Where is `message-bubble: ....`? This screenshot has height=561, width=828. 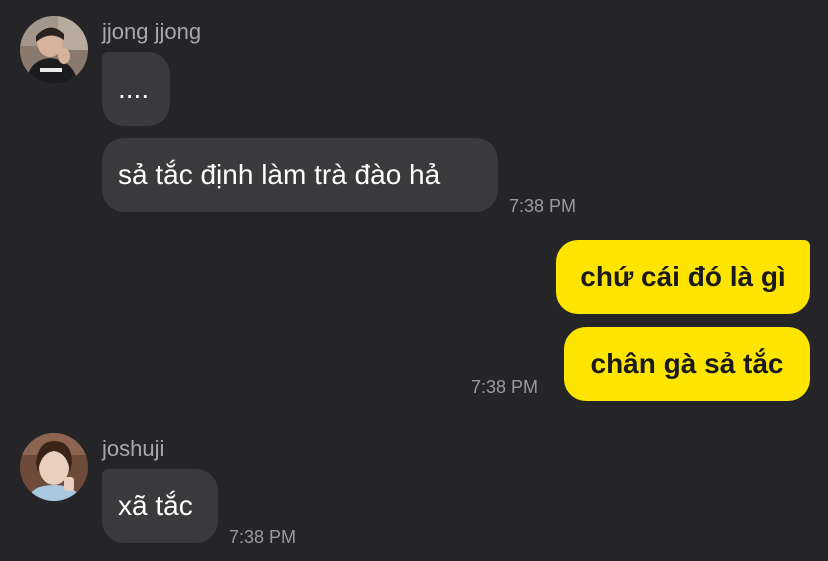
message-bubble: .... is located at coordinates (136, 89).